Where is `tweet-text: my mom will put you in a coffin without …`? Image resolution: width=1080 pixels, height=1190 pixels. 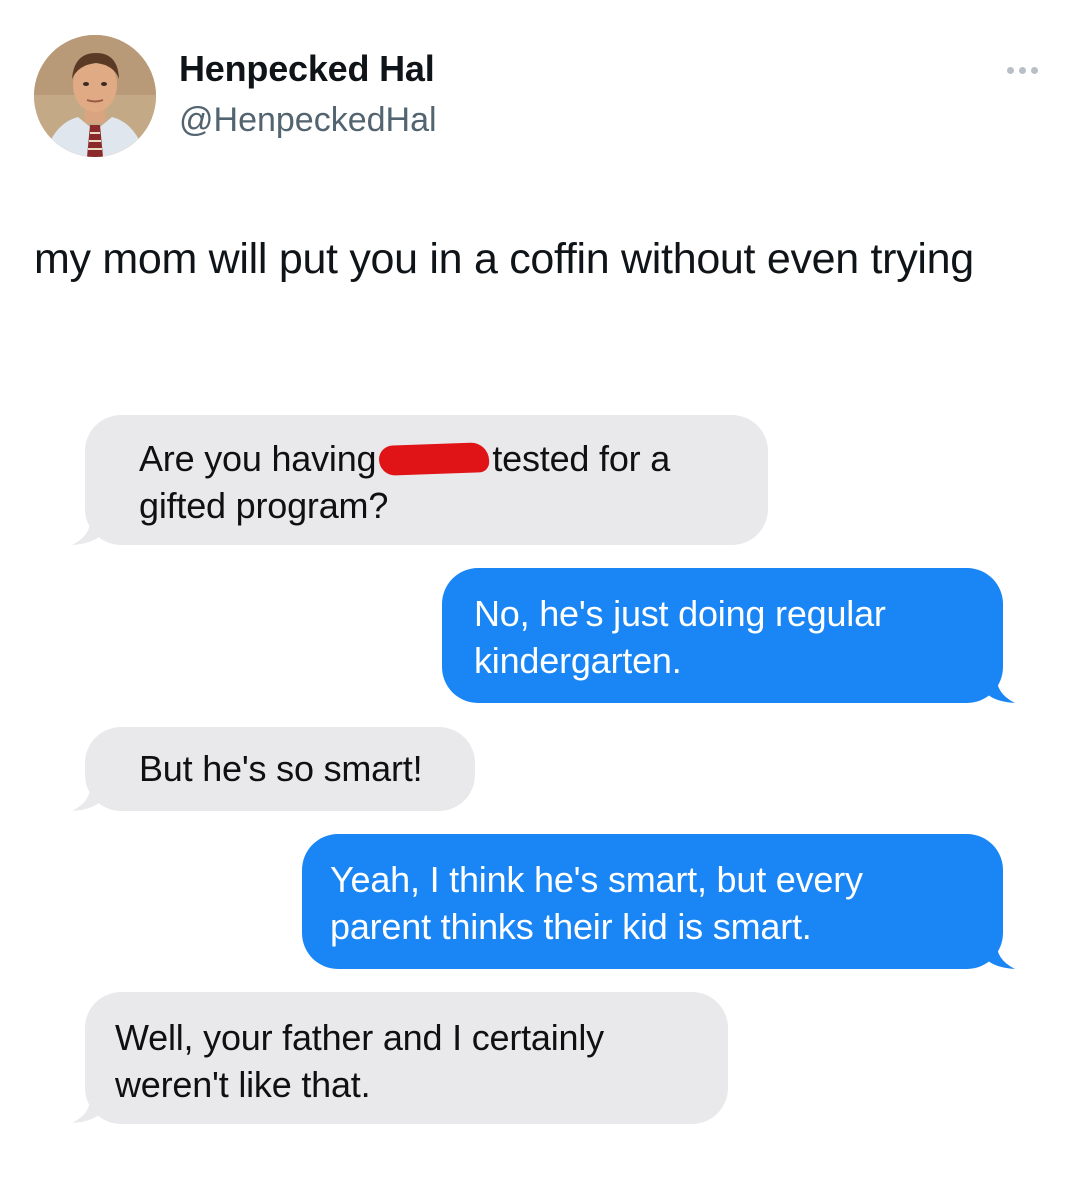 tweet-text: my mom will put you in a coffin without … is located at coordinates (504, 259).